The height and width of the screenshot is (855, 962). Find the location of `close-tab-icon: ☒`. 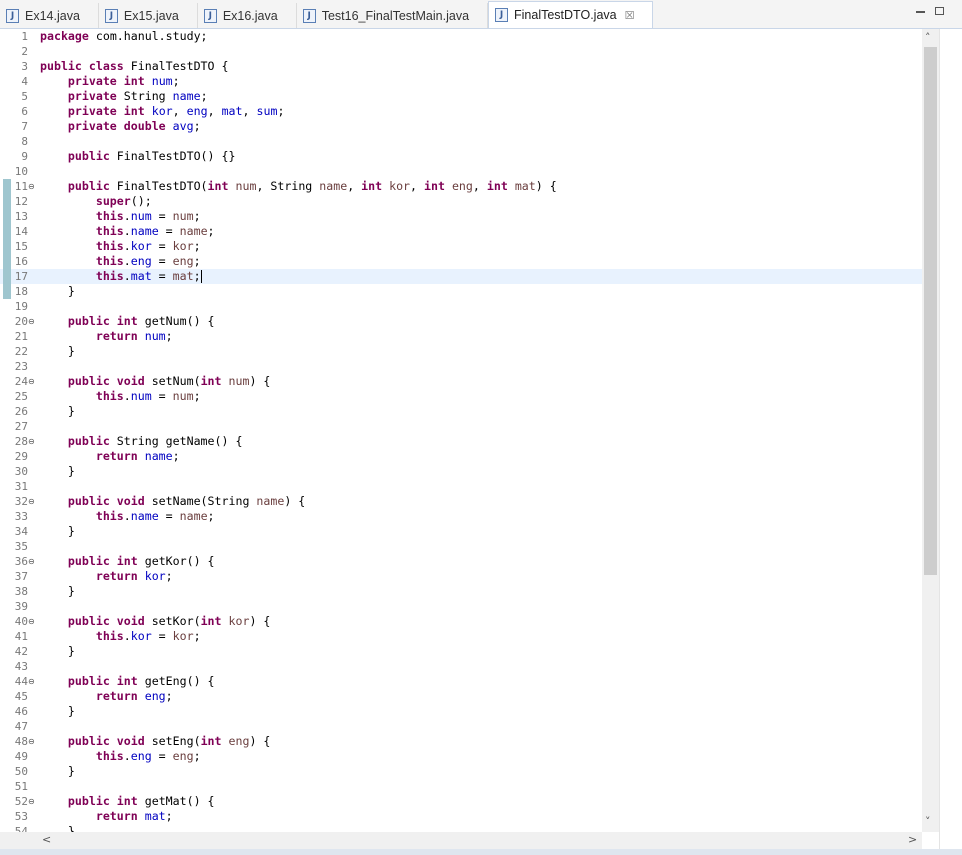

close-tab-icon: ☒ is located at coordinates (630, 15).